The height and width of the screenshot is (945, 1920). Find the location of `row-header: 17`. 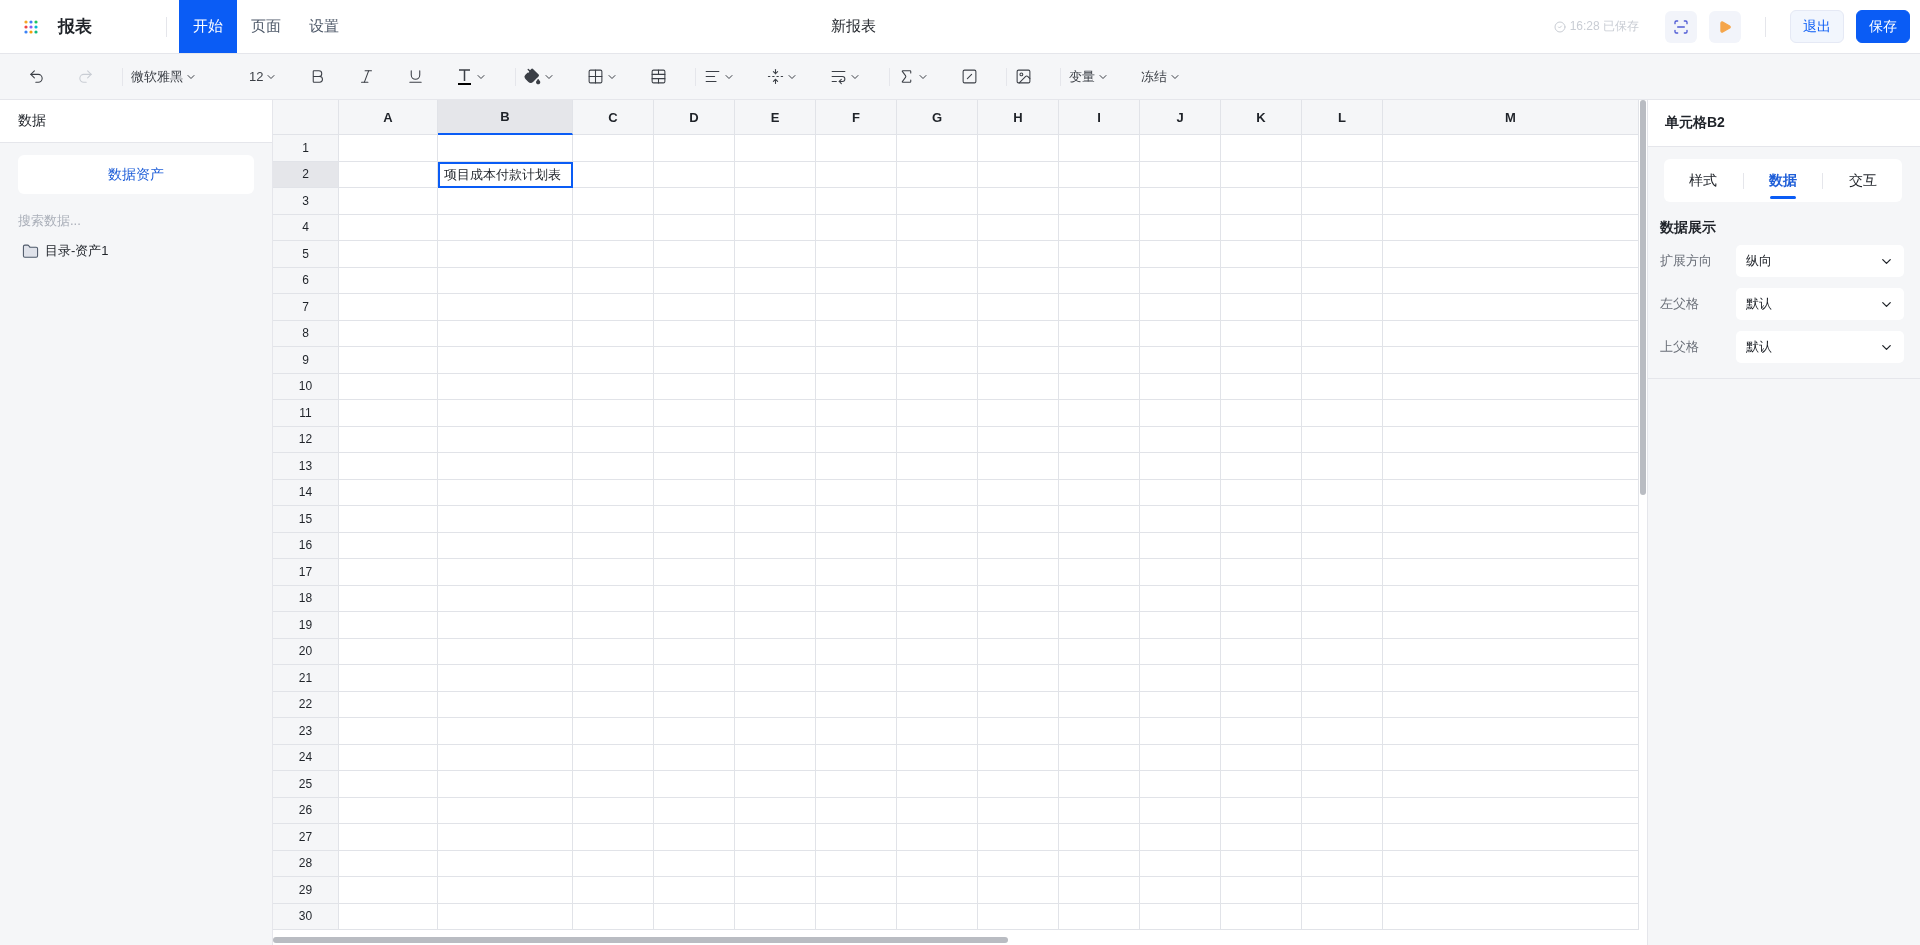

row-header: 17 is located at coordinates (306, 572).